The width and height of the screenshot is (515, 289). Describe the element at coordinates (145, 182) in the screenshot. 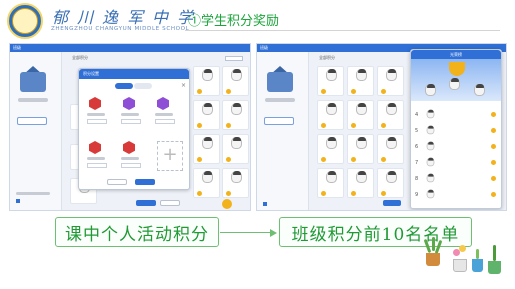

I see `confirm-button` at that location.